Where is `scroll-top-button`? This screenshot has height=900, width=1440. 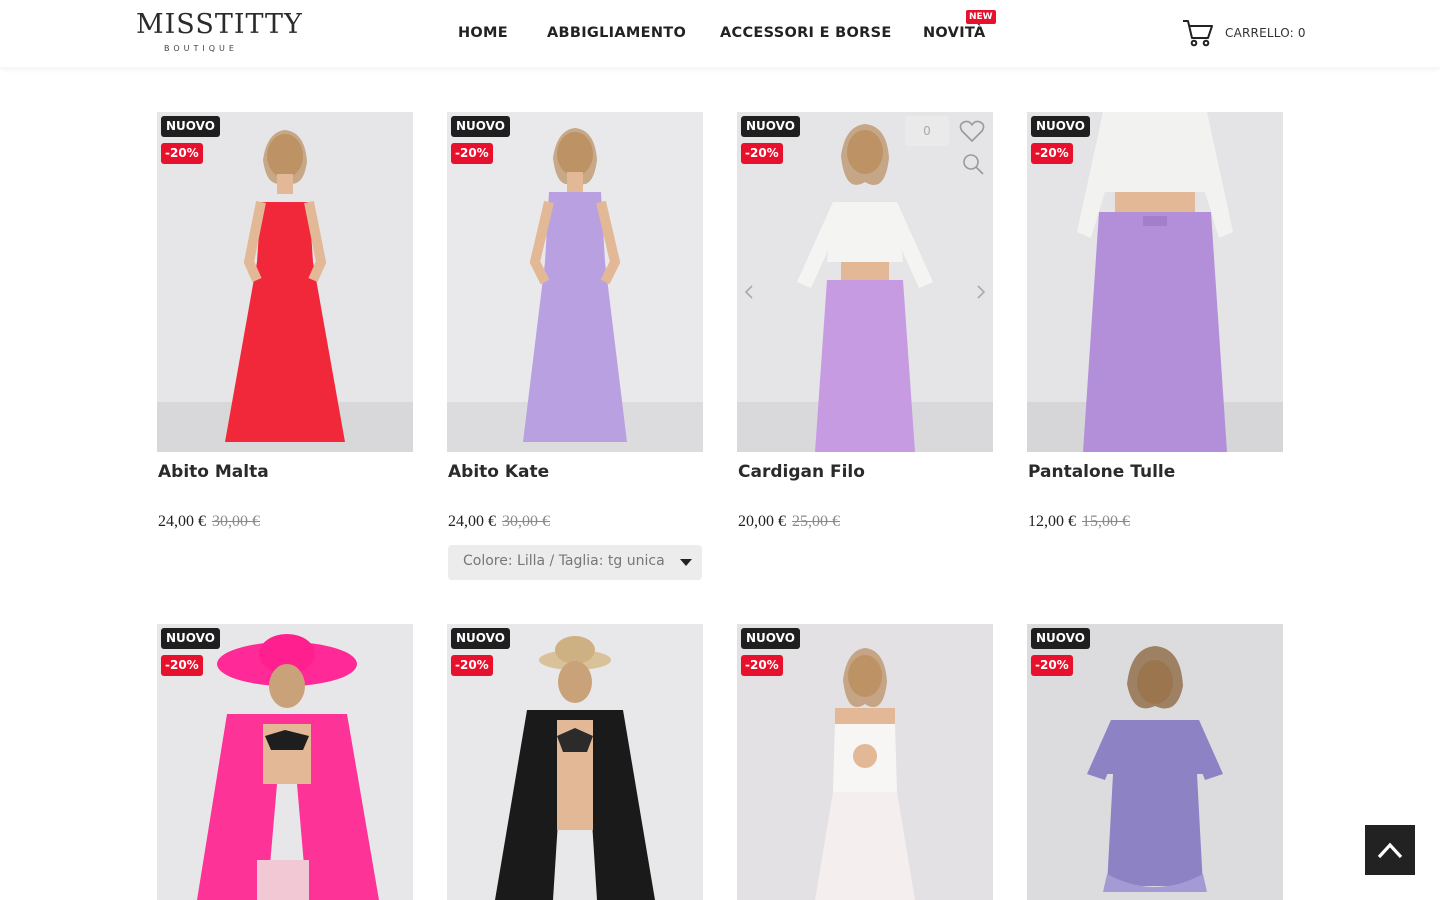
scroll-top-button is located at coordinates (1390, 850).